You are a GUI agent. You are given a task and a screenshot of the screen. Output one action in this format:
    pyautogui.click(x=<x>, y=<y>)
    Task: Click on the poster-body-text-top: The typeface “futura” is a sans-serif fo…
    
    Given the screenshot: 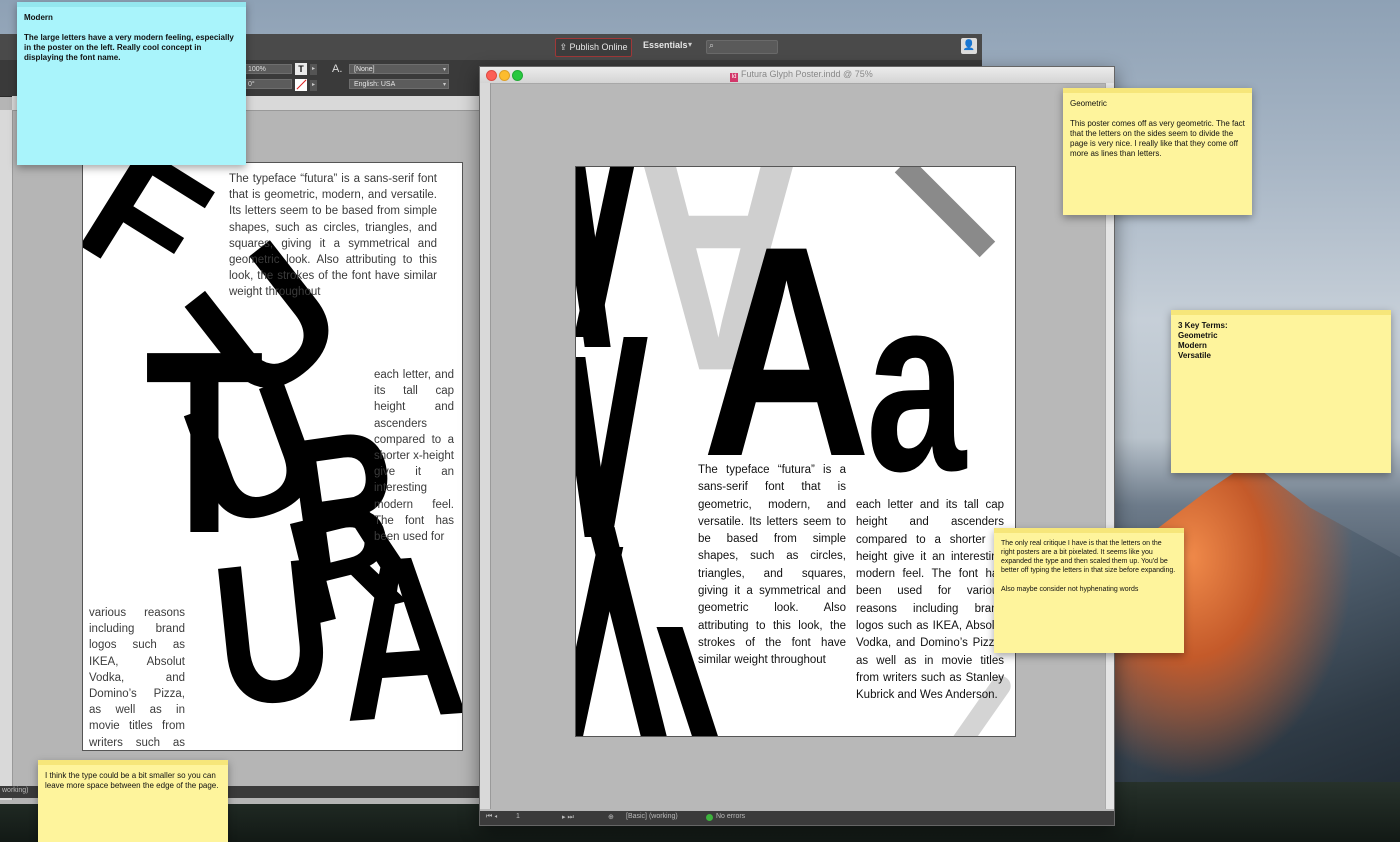 What is the action you would take?
    pyautogui.click(x=333, y=236)
    